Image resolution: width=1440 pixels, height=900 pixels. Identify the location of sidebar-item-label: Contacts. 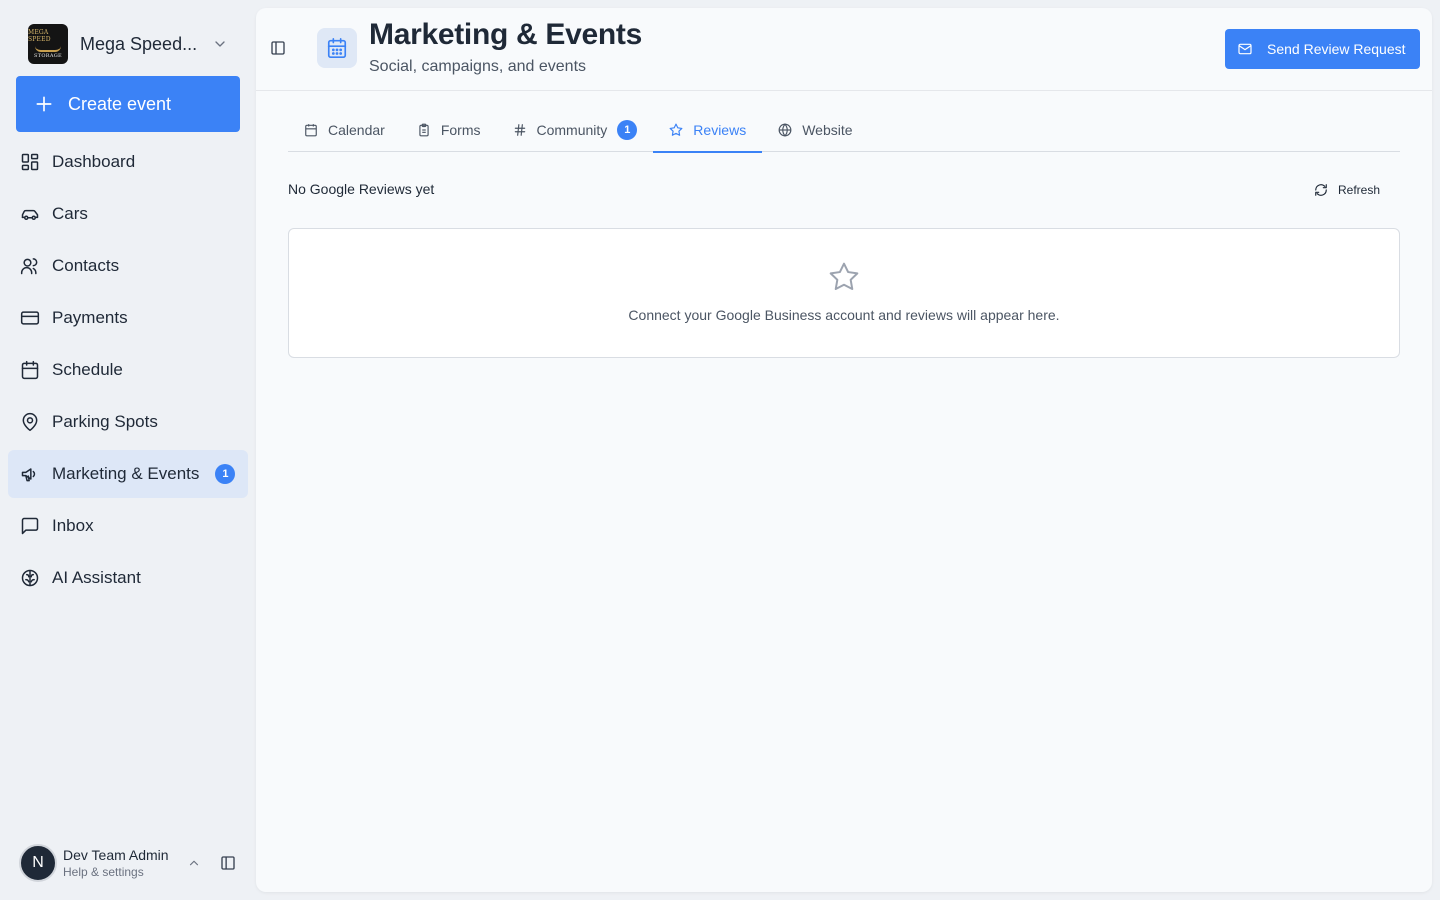
(86, 265).